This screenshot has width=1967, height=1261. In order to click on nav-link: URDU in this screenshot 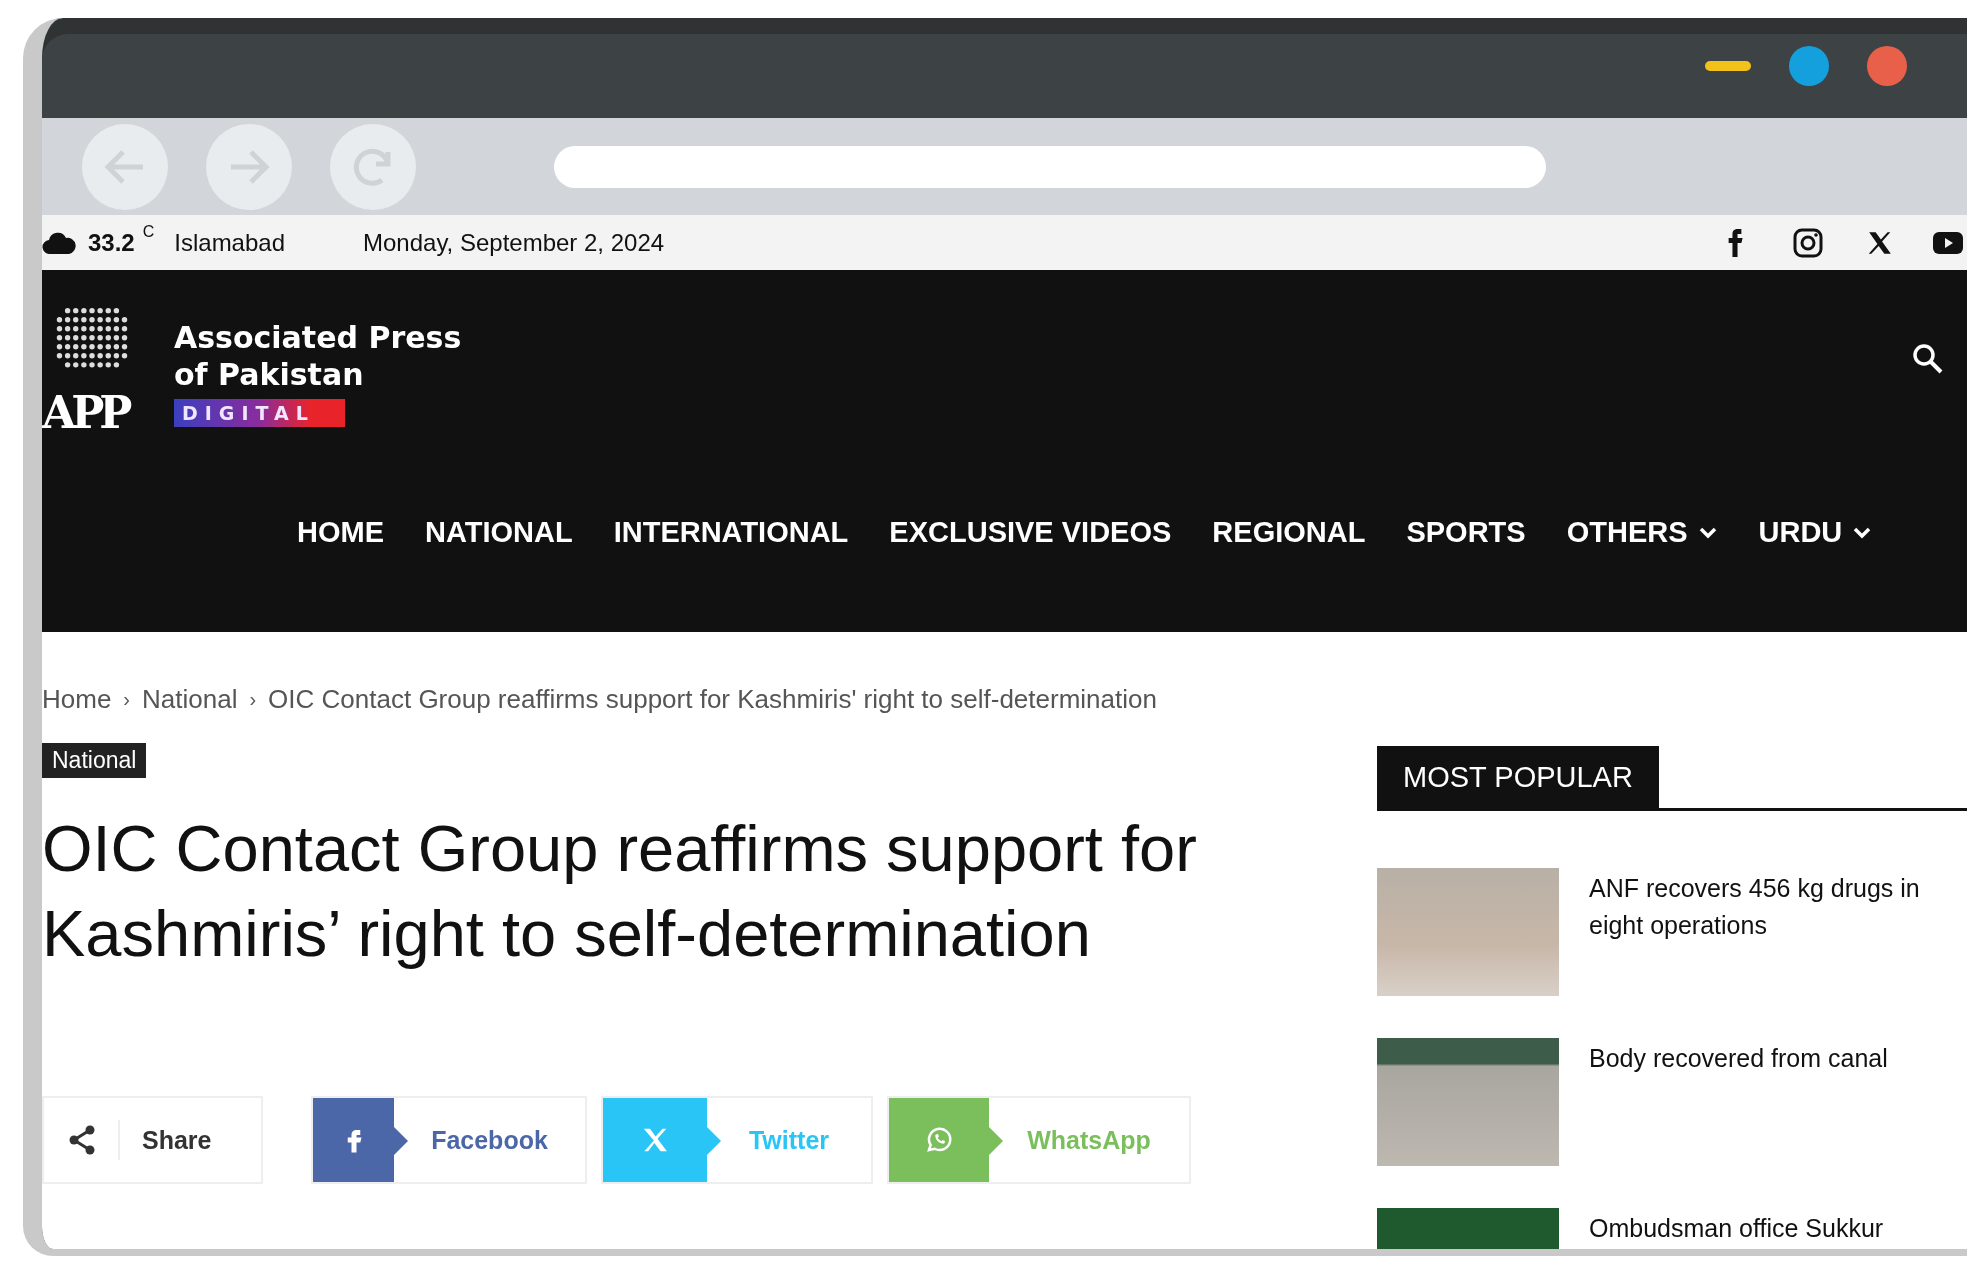, I will do `click(1815, 532)`.